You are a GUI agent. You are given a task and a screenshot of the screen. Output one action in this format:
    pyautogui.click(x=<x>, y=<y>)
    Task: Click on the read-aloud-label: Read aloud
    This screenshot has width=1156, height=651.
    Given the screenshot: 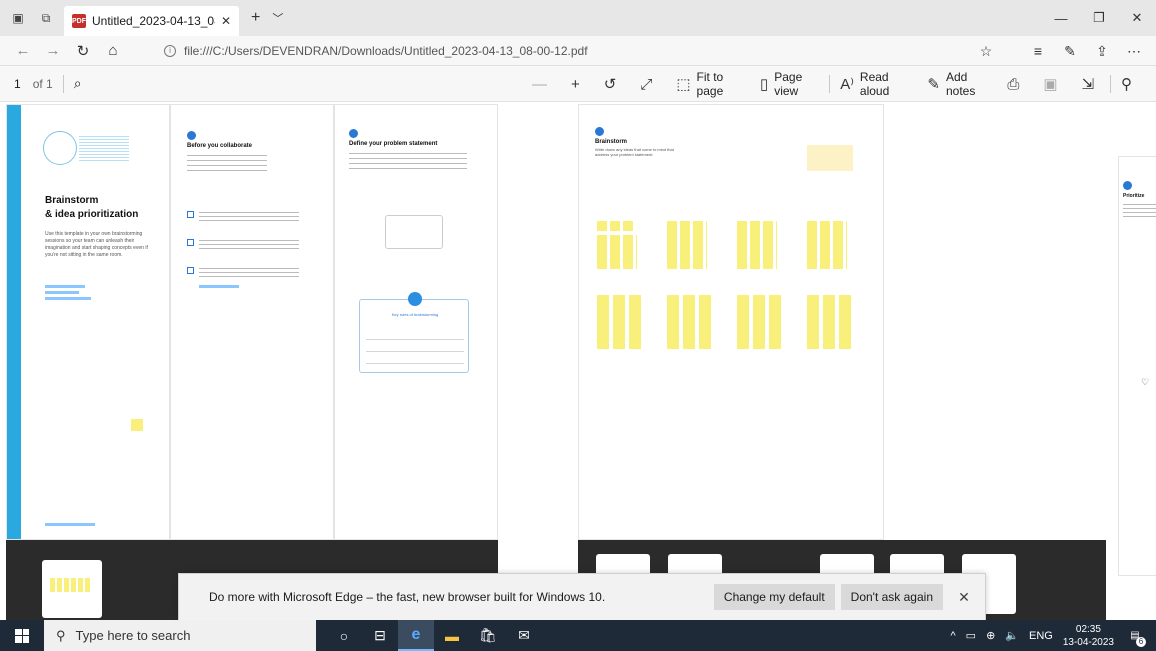 What is the action you would take?
    pyautogui.click(x=874, y=84)
    